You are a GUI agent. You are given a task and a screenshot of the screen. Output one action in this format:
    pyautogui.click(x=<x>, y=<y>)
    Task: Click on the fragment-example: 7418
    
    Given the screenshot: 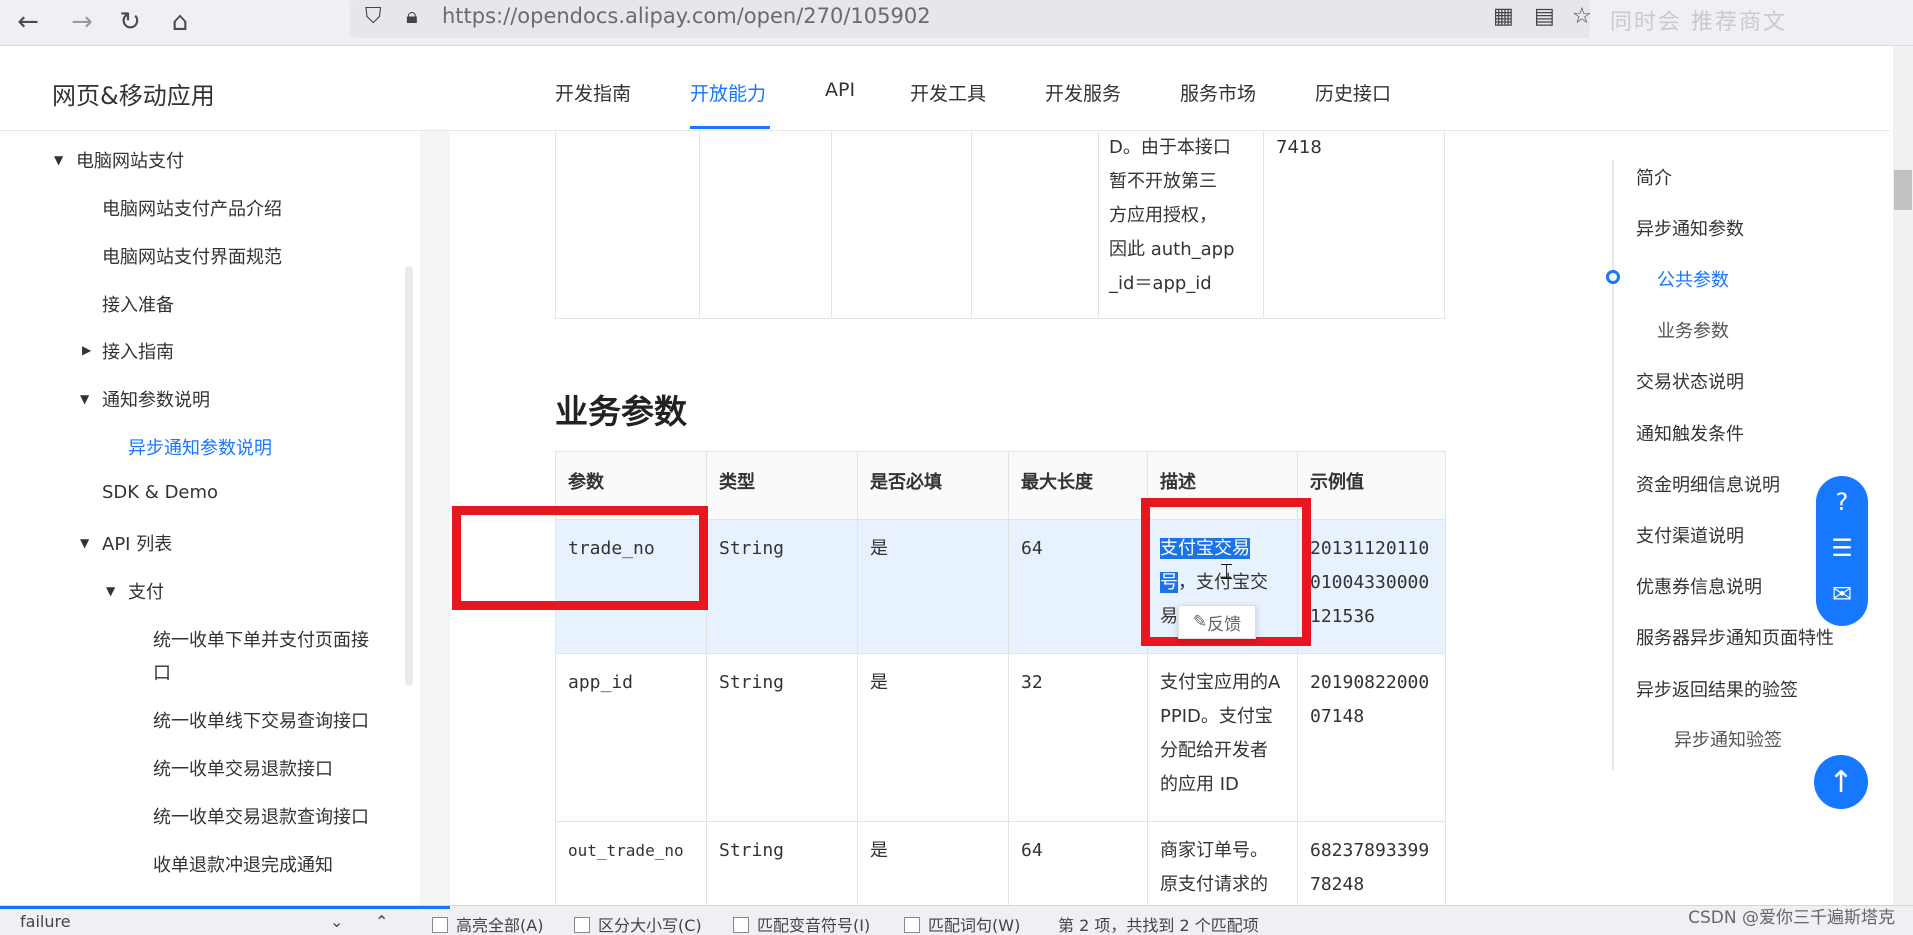 What is the action you would take?
    pyautogui.click(x=1299, y=147)
    